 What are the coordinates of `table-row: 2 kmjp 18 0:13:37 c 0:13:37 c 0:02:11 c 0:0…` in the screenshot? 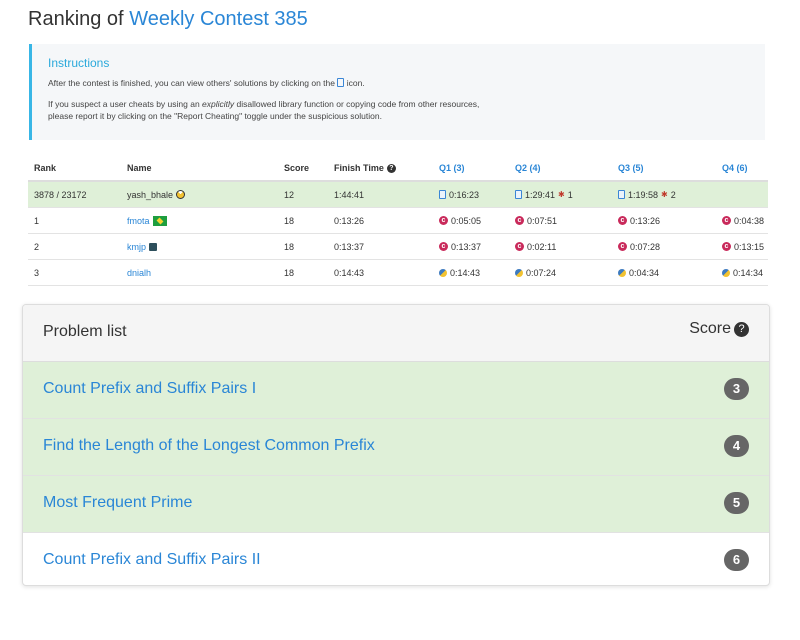 It's located at (398, 247).